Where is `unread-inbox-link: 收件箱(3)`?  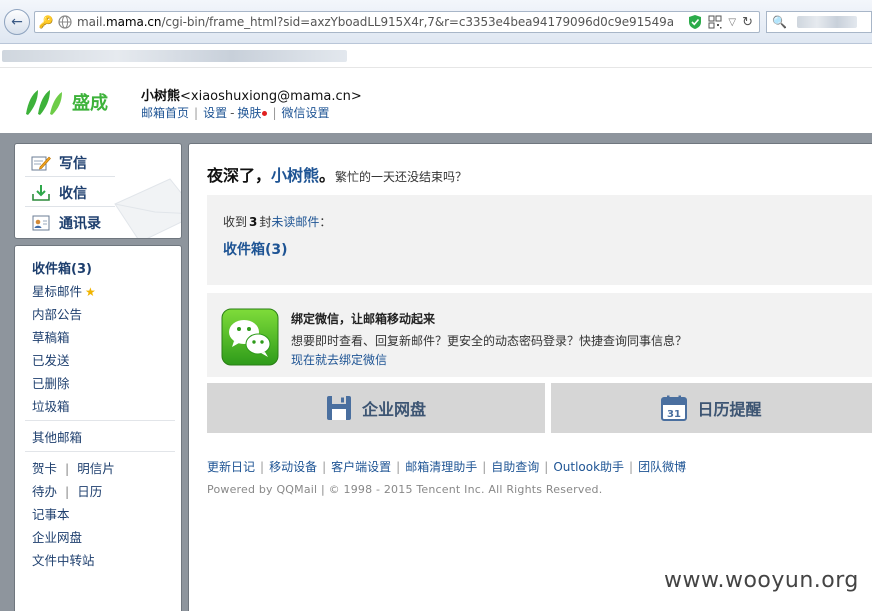 unread-inbox-link: 收件箱(3) is located at coordinates (255, 249).